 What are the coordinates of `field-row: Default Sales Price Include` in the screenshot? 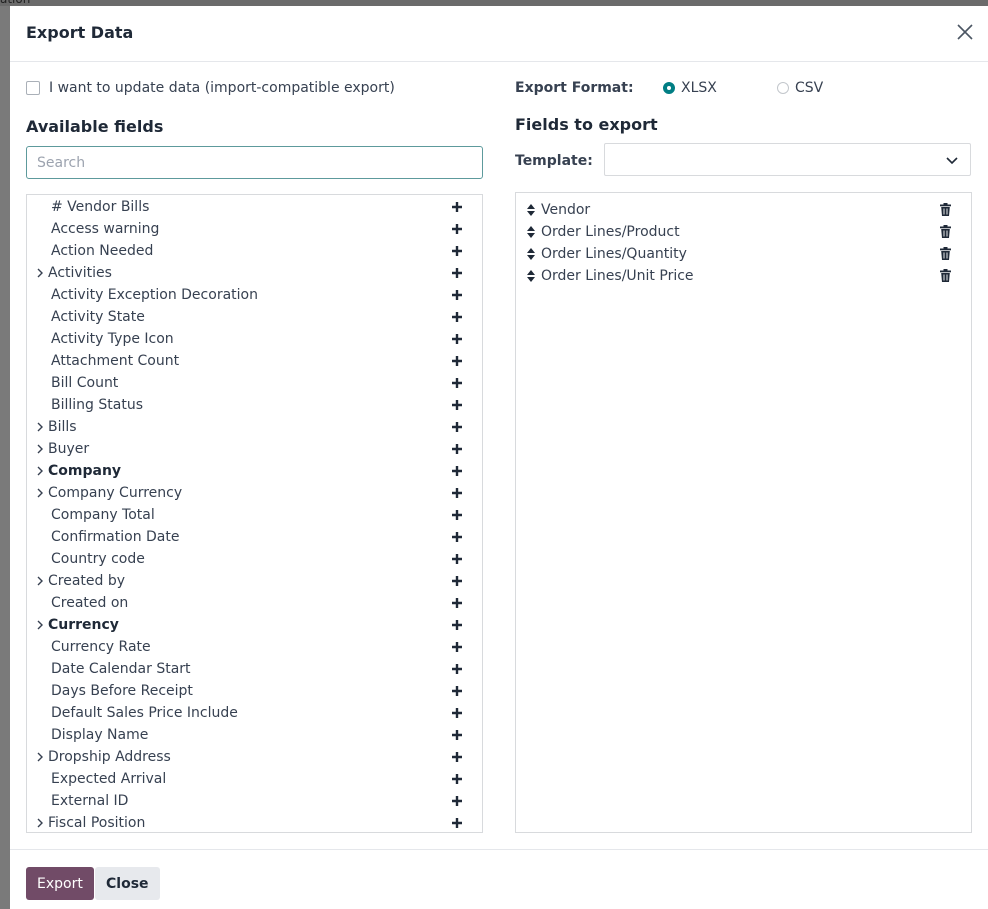 It's located at (254, 713).